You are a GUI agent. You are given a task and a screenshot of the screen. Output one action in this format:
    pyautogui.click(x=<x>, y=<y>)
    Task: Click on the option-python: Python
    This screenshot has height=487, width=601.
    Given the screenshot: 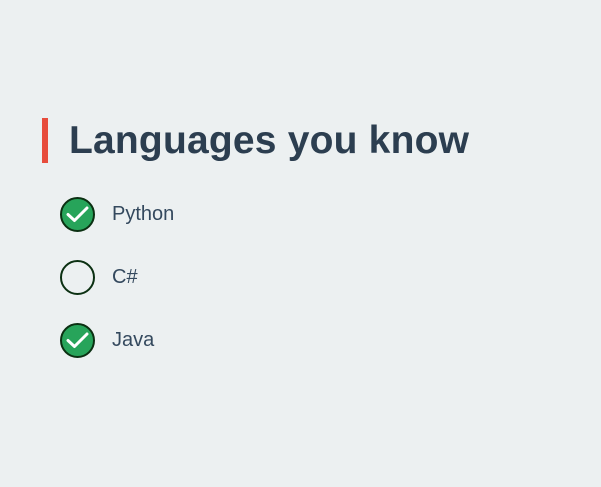 What is the action you would take?
    pyautogui.click(x=117, y=214)
    